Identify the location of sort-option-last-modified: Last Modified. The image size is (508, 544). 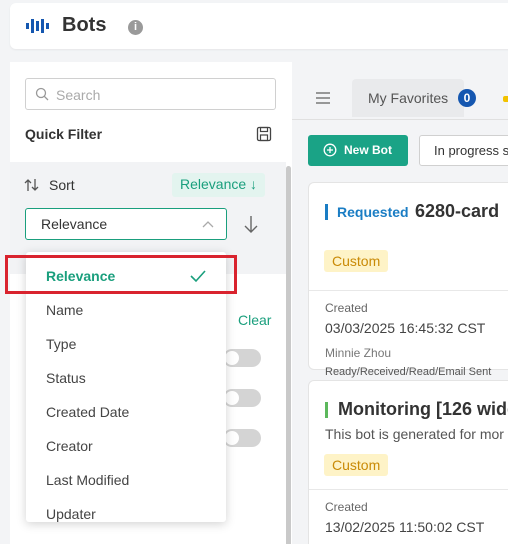
(126, 480).